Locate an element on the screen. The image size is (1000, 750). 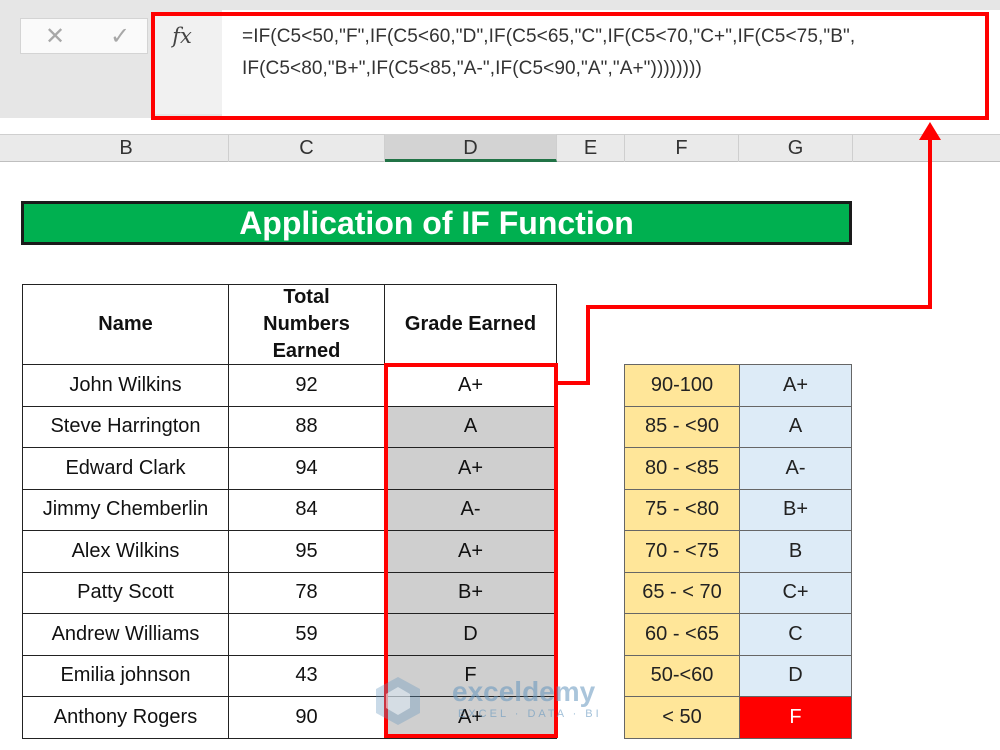
header-total-line-2: Numbers is located at coordinates (306, 324).